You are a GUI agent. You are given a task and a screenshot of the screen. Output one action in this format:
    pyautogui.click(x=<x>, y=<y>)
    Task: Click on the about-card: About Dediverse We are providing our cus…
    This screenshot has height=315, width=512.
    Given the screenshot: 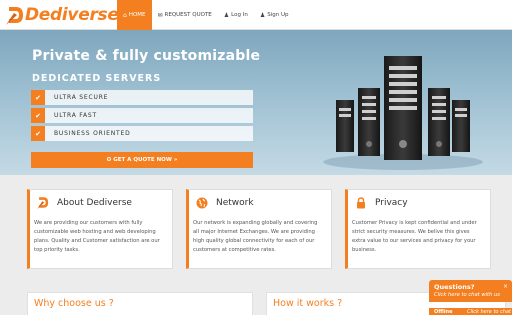 What is the action you would take?
    pyautogui.click(x=100, y=229)
    